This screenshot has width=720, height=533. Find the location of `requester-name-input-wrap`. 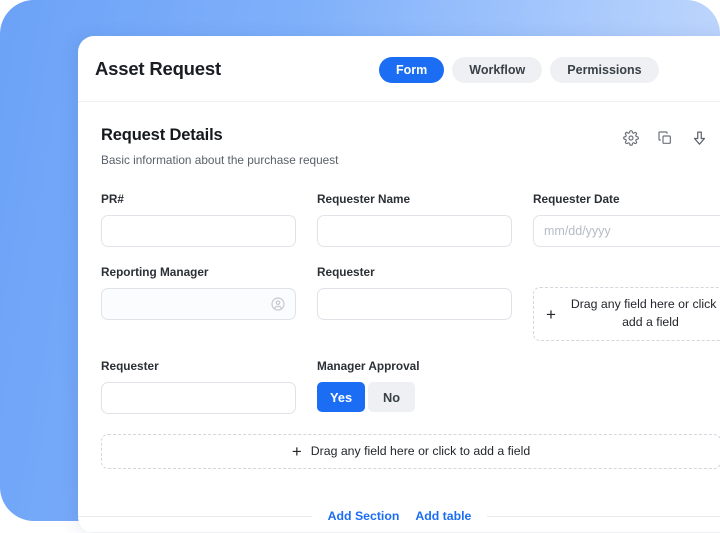

requester-name-input-wrap is located at coordinates (414, 231).